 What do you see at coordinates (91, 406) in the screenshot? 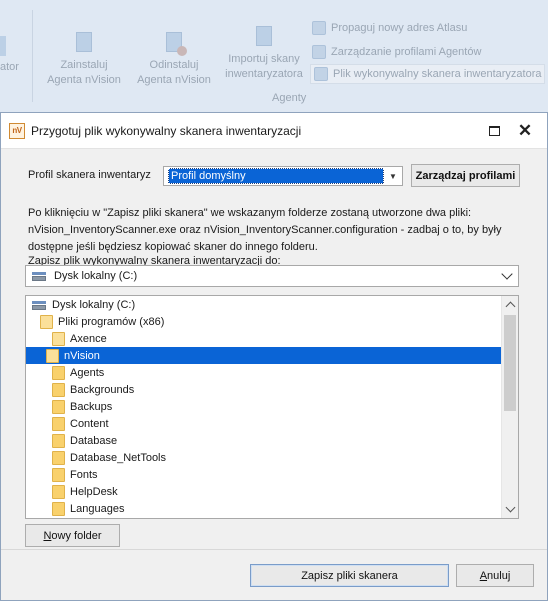
I see `tree-row-label: Backups` at bounding box center [91, 406].